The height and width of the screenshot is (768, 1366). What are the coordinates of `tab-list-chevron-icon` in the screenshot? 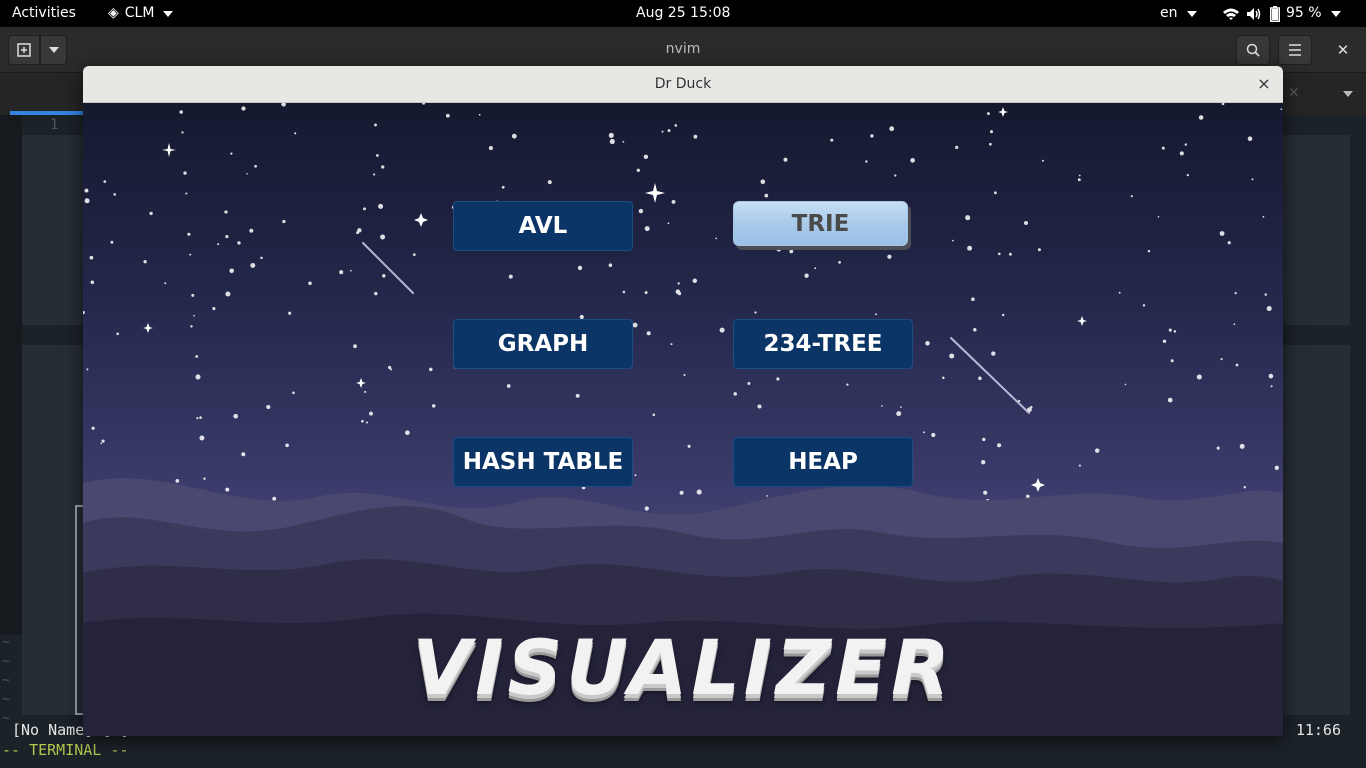 It's located at (1348, 94).